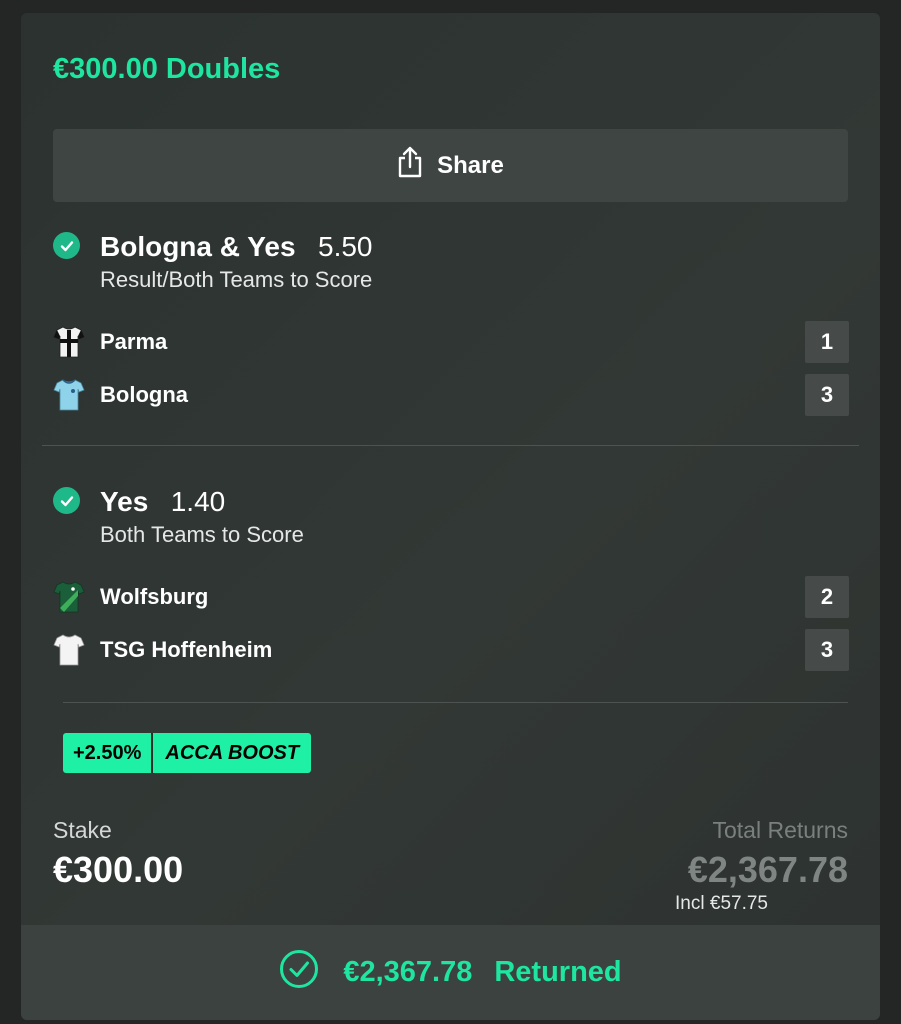 This screenshot has width=901, height=1024. Describe the element at coordinates (69, 342) in the screenshot. I see `parma-shirt-icon` at that location.